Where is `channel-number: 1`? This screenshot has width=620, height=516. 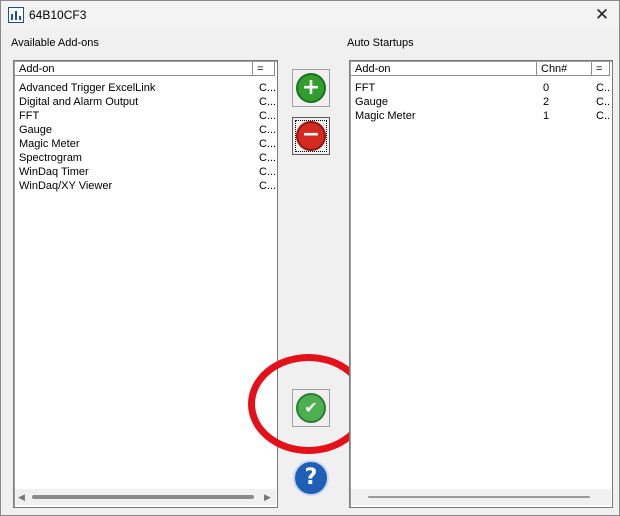
channel-number: 1 is located at coordinates (546, 116).